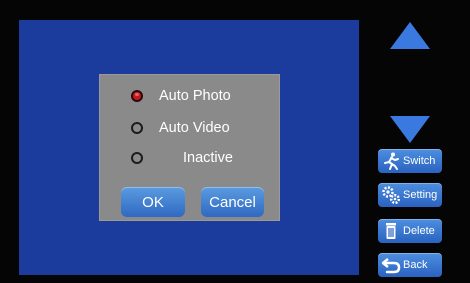 The width and height of the screenshot is (470, 283). I want to click on option-label: Inactive, so click(208, 158).